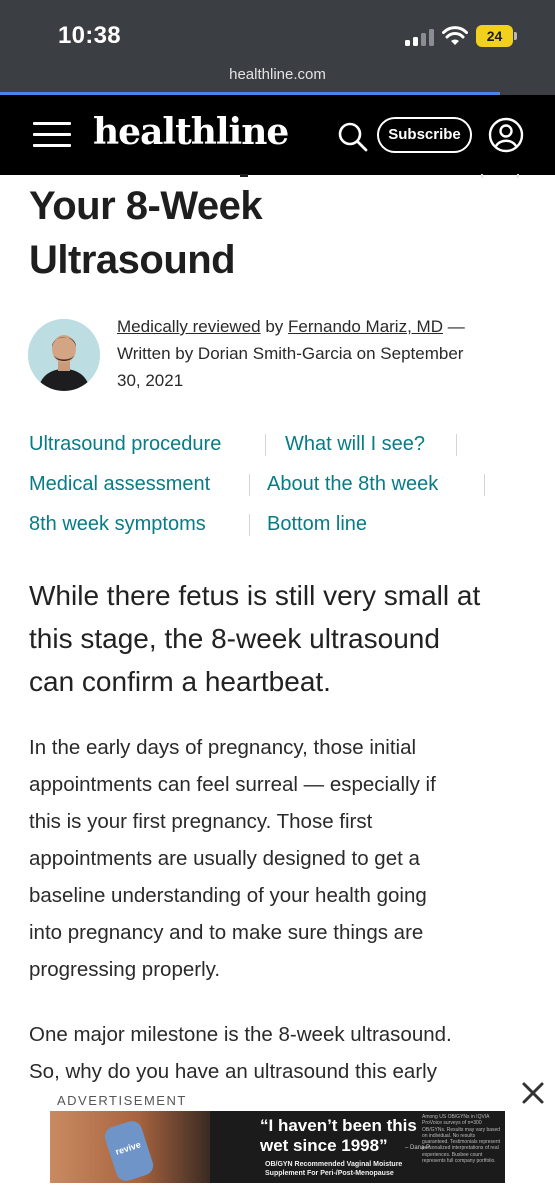  I want to click on battery-indicator: 24, so click(497, 36).